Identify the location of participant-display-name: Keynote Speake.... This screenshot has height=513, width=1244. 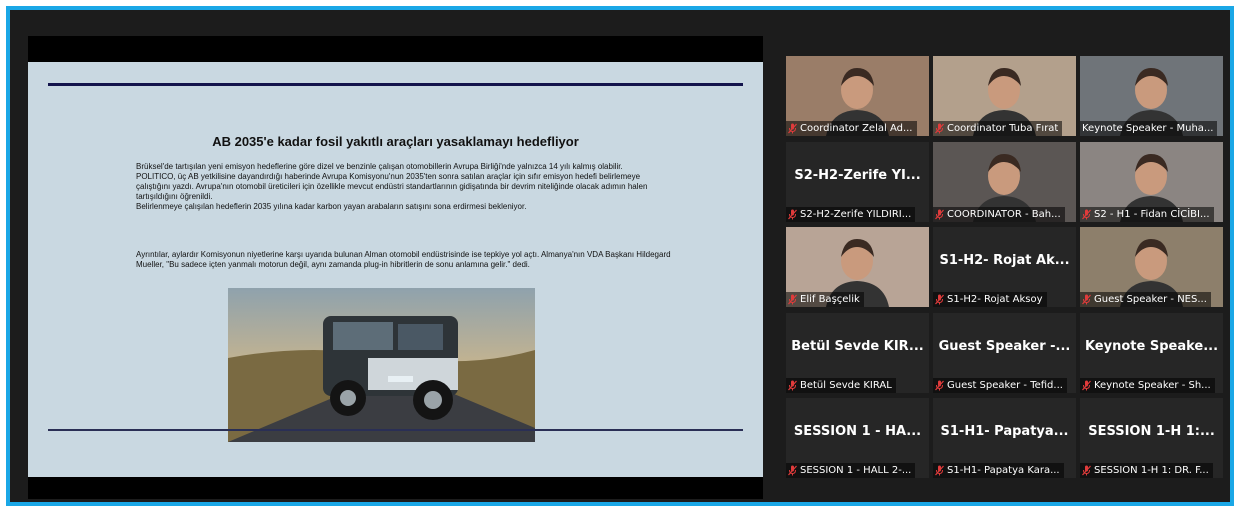
(1151, 346).